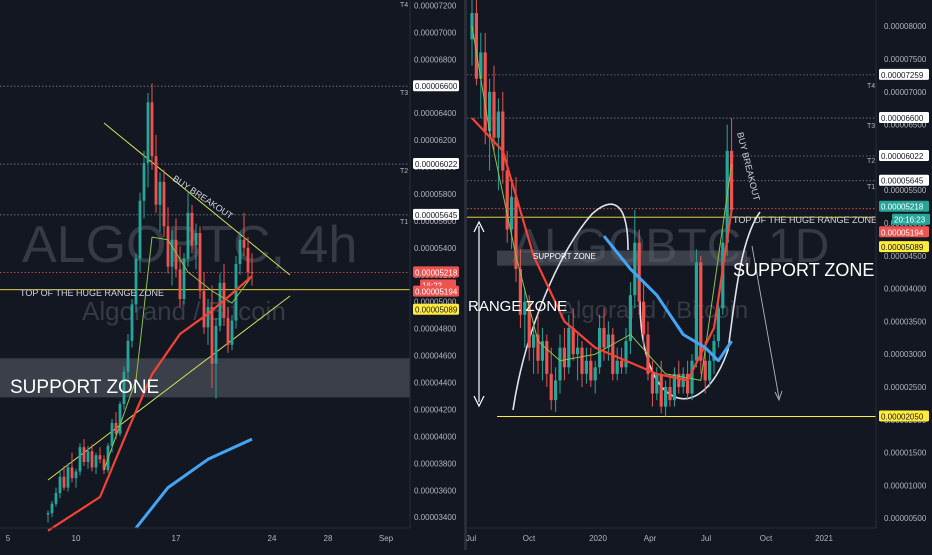  I want to click on right-target-label-t4: T4, so click(871, 86).